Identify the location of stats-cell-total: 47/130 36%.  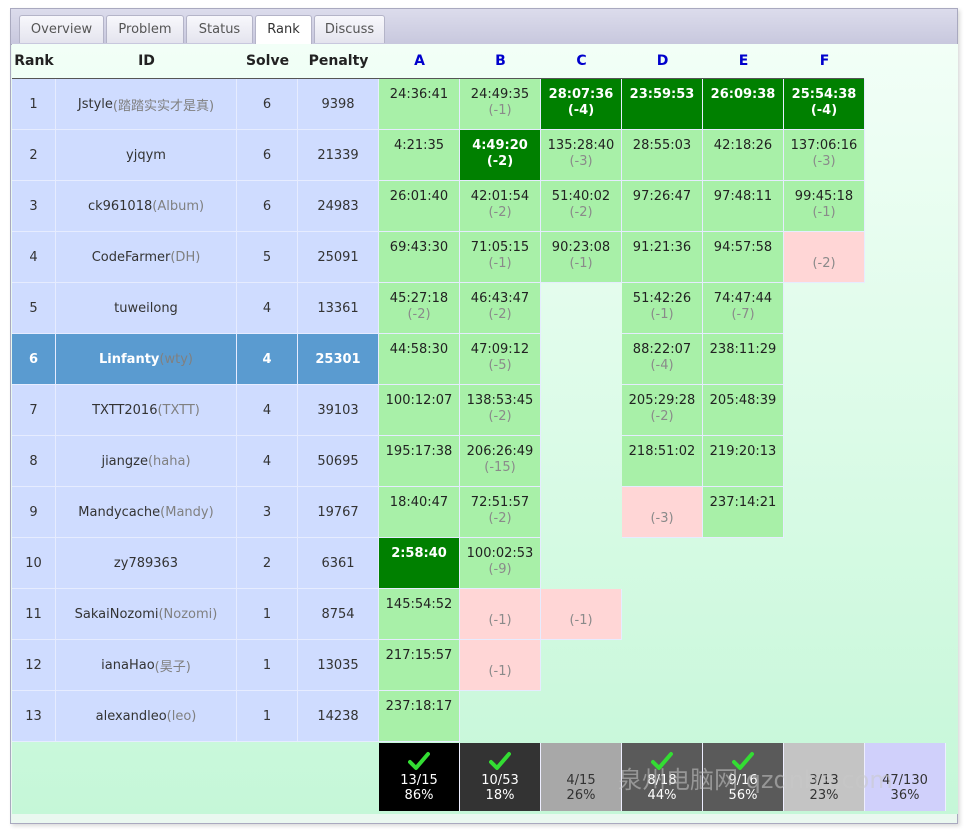
(905, 777).